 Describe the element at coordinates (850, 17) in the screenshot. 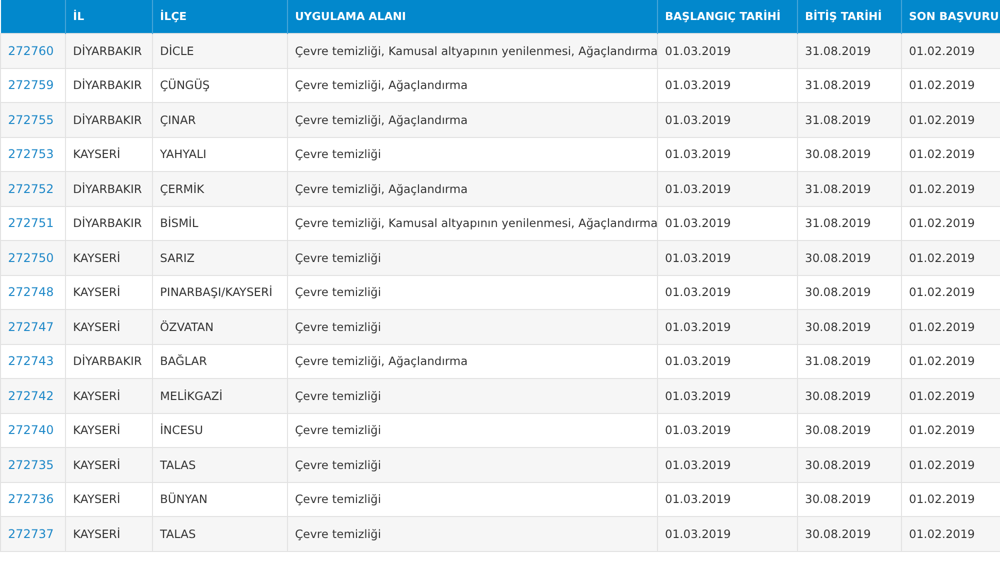

I see `column-header: BİTİŞ TARİHİ` at that location.